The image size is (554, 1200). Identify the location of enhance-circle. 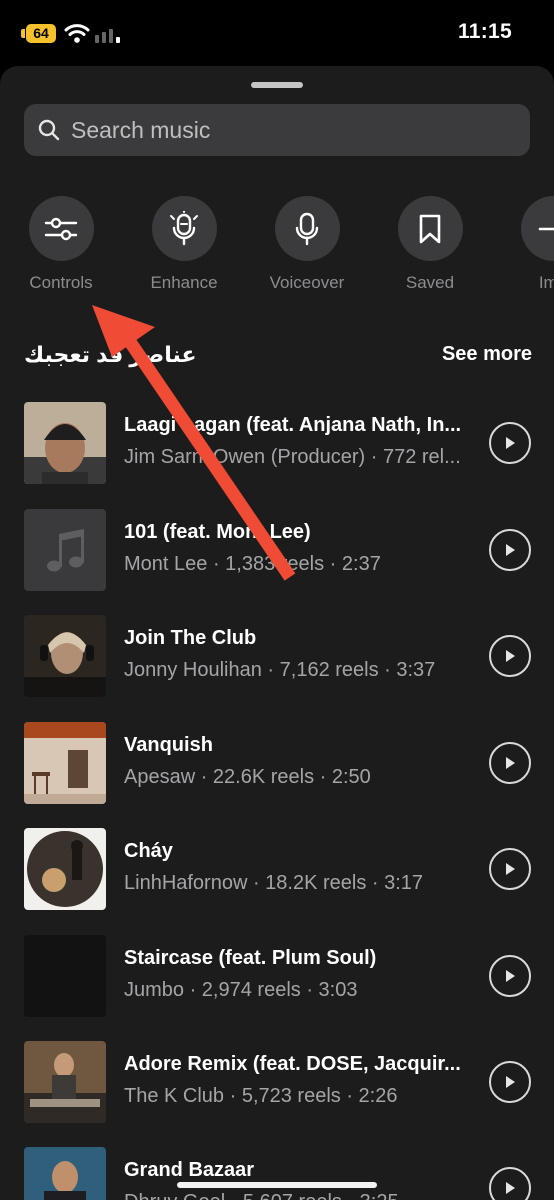
(184, 228).